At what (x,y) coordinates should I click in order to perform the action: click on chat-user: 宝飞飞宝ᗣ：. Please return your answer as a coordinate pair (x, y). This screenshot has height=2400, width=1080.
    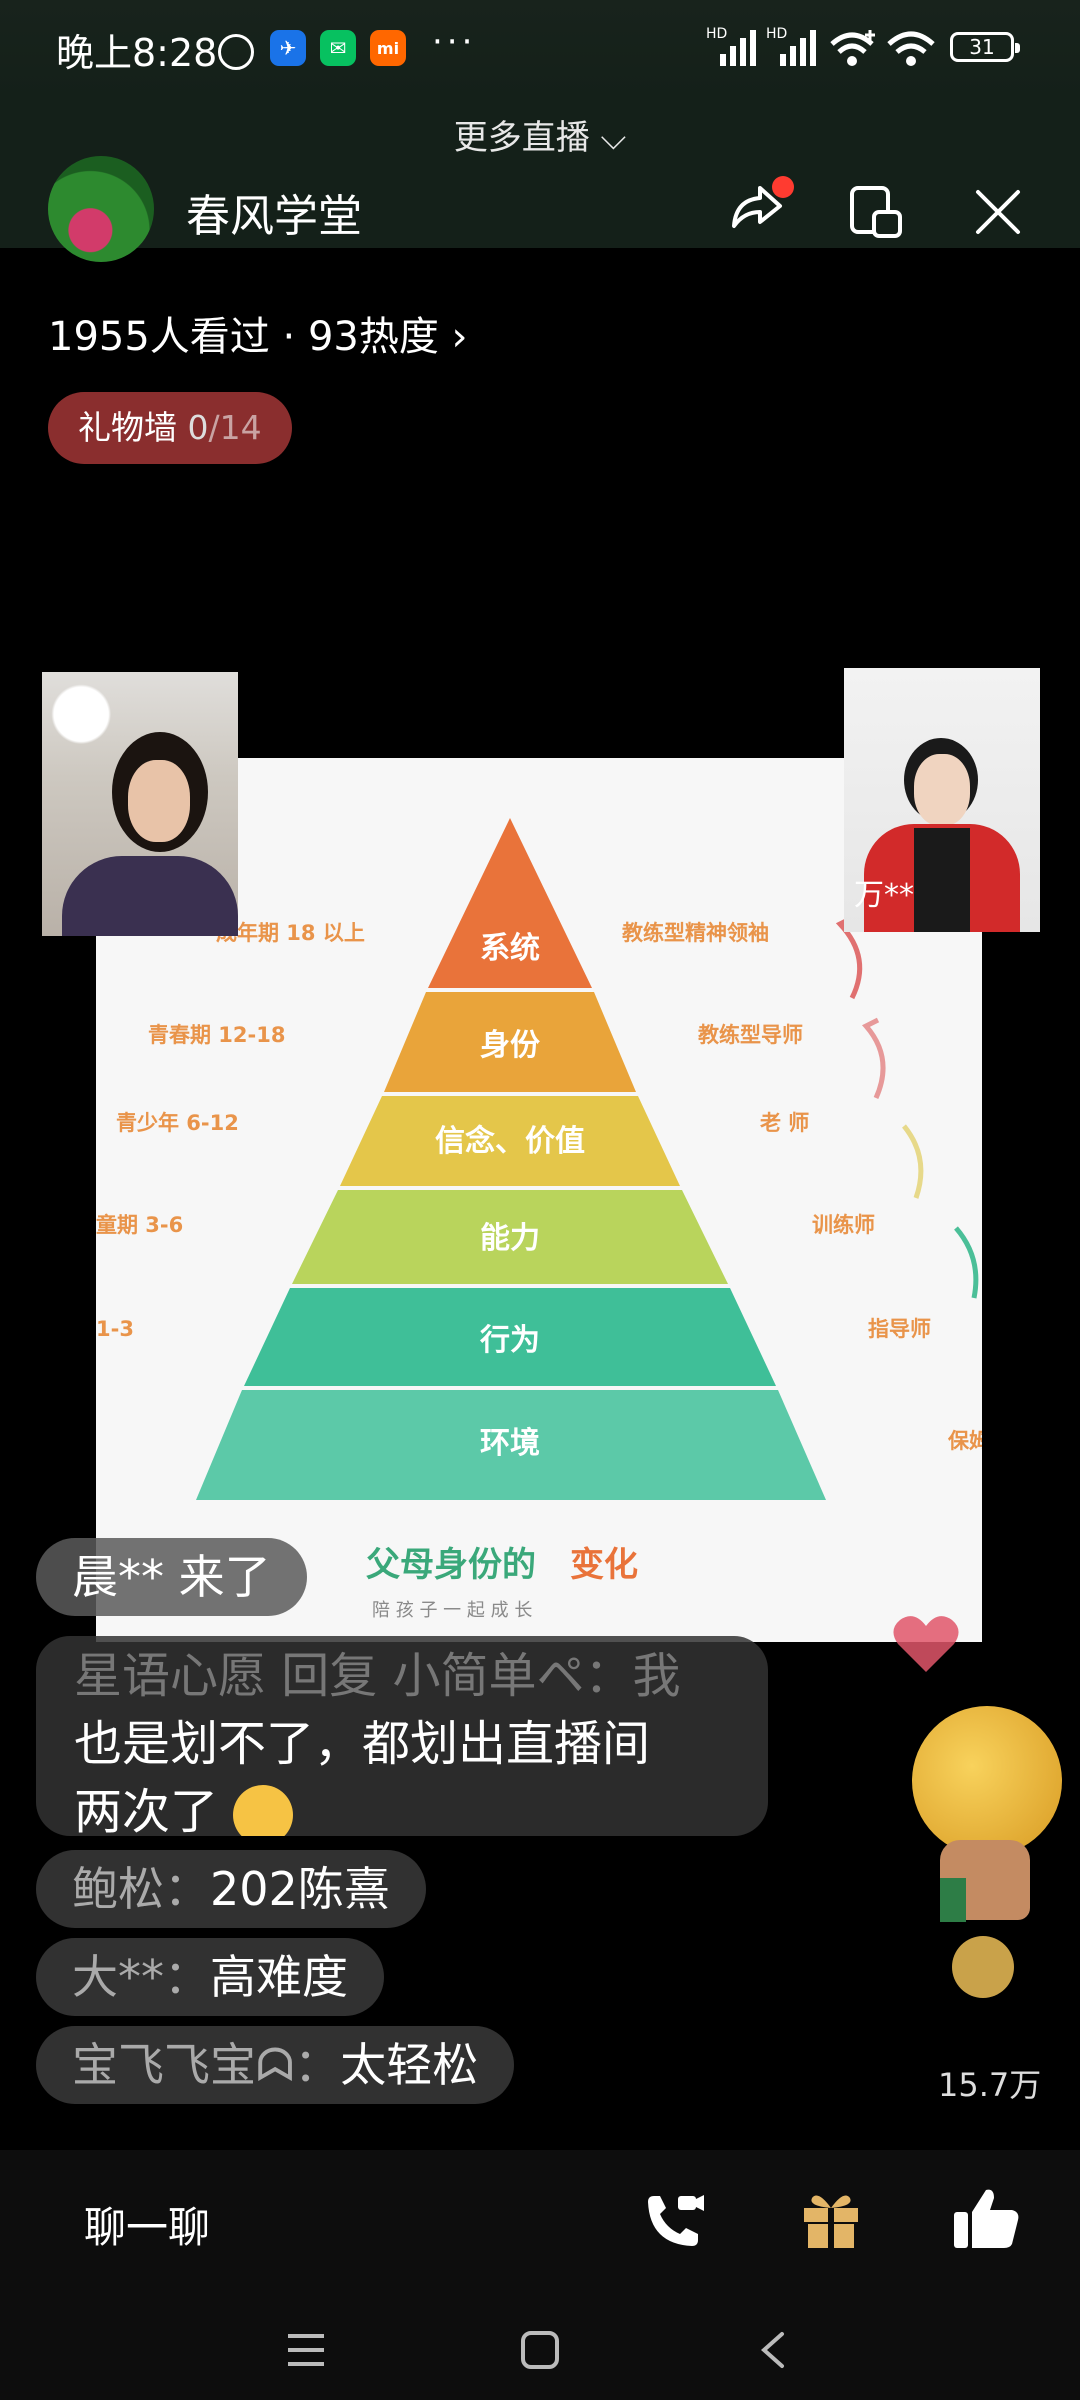
    Looking at the image, I should click on (206, 2065).